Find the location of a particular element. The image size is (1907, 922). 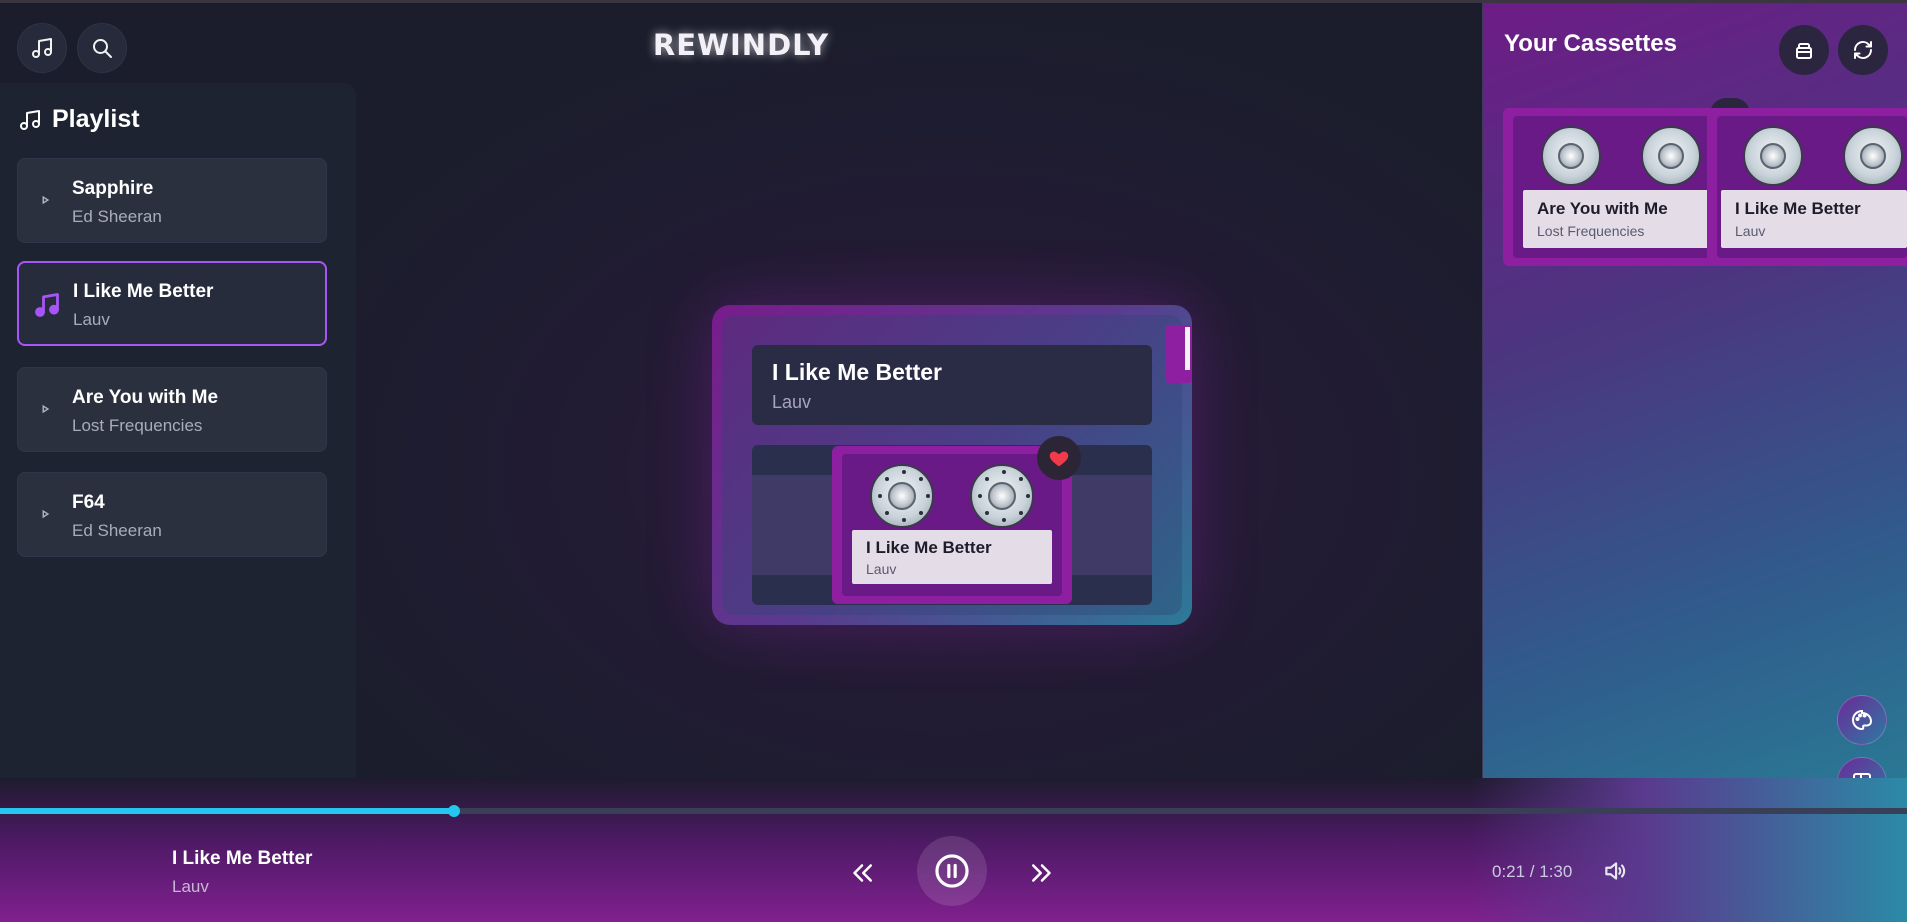

playlist-item-title: Sapphire is located at coordinates (113, 188).